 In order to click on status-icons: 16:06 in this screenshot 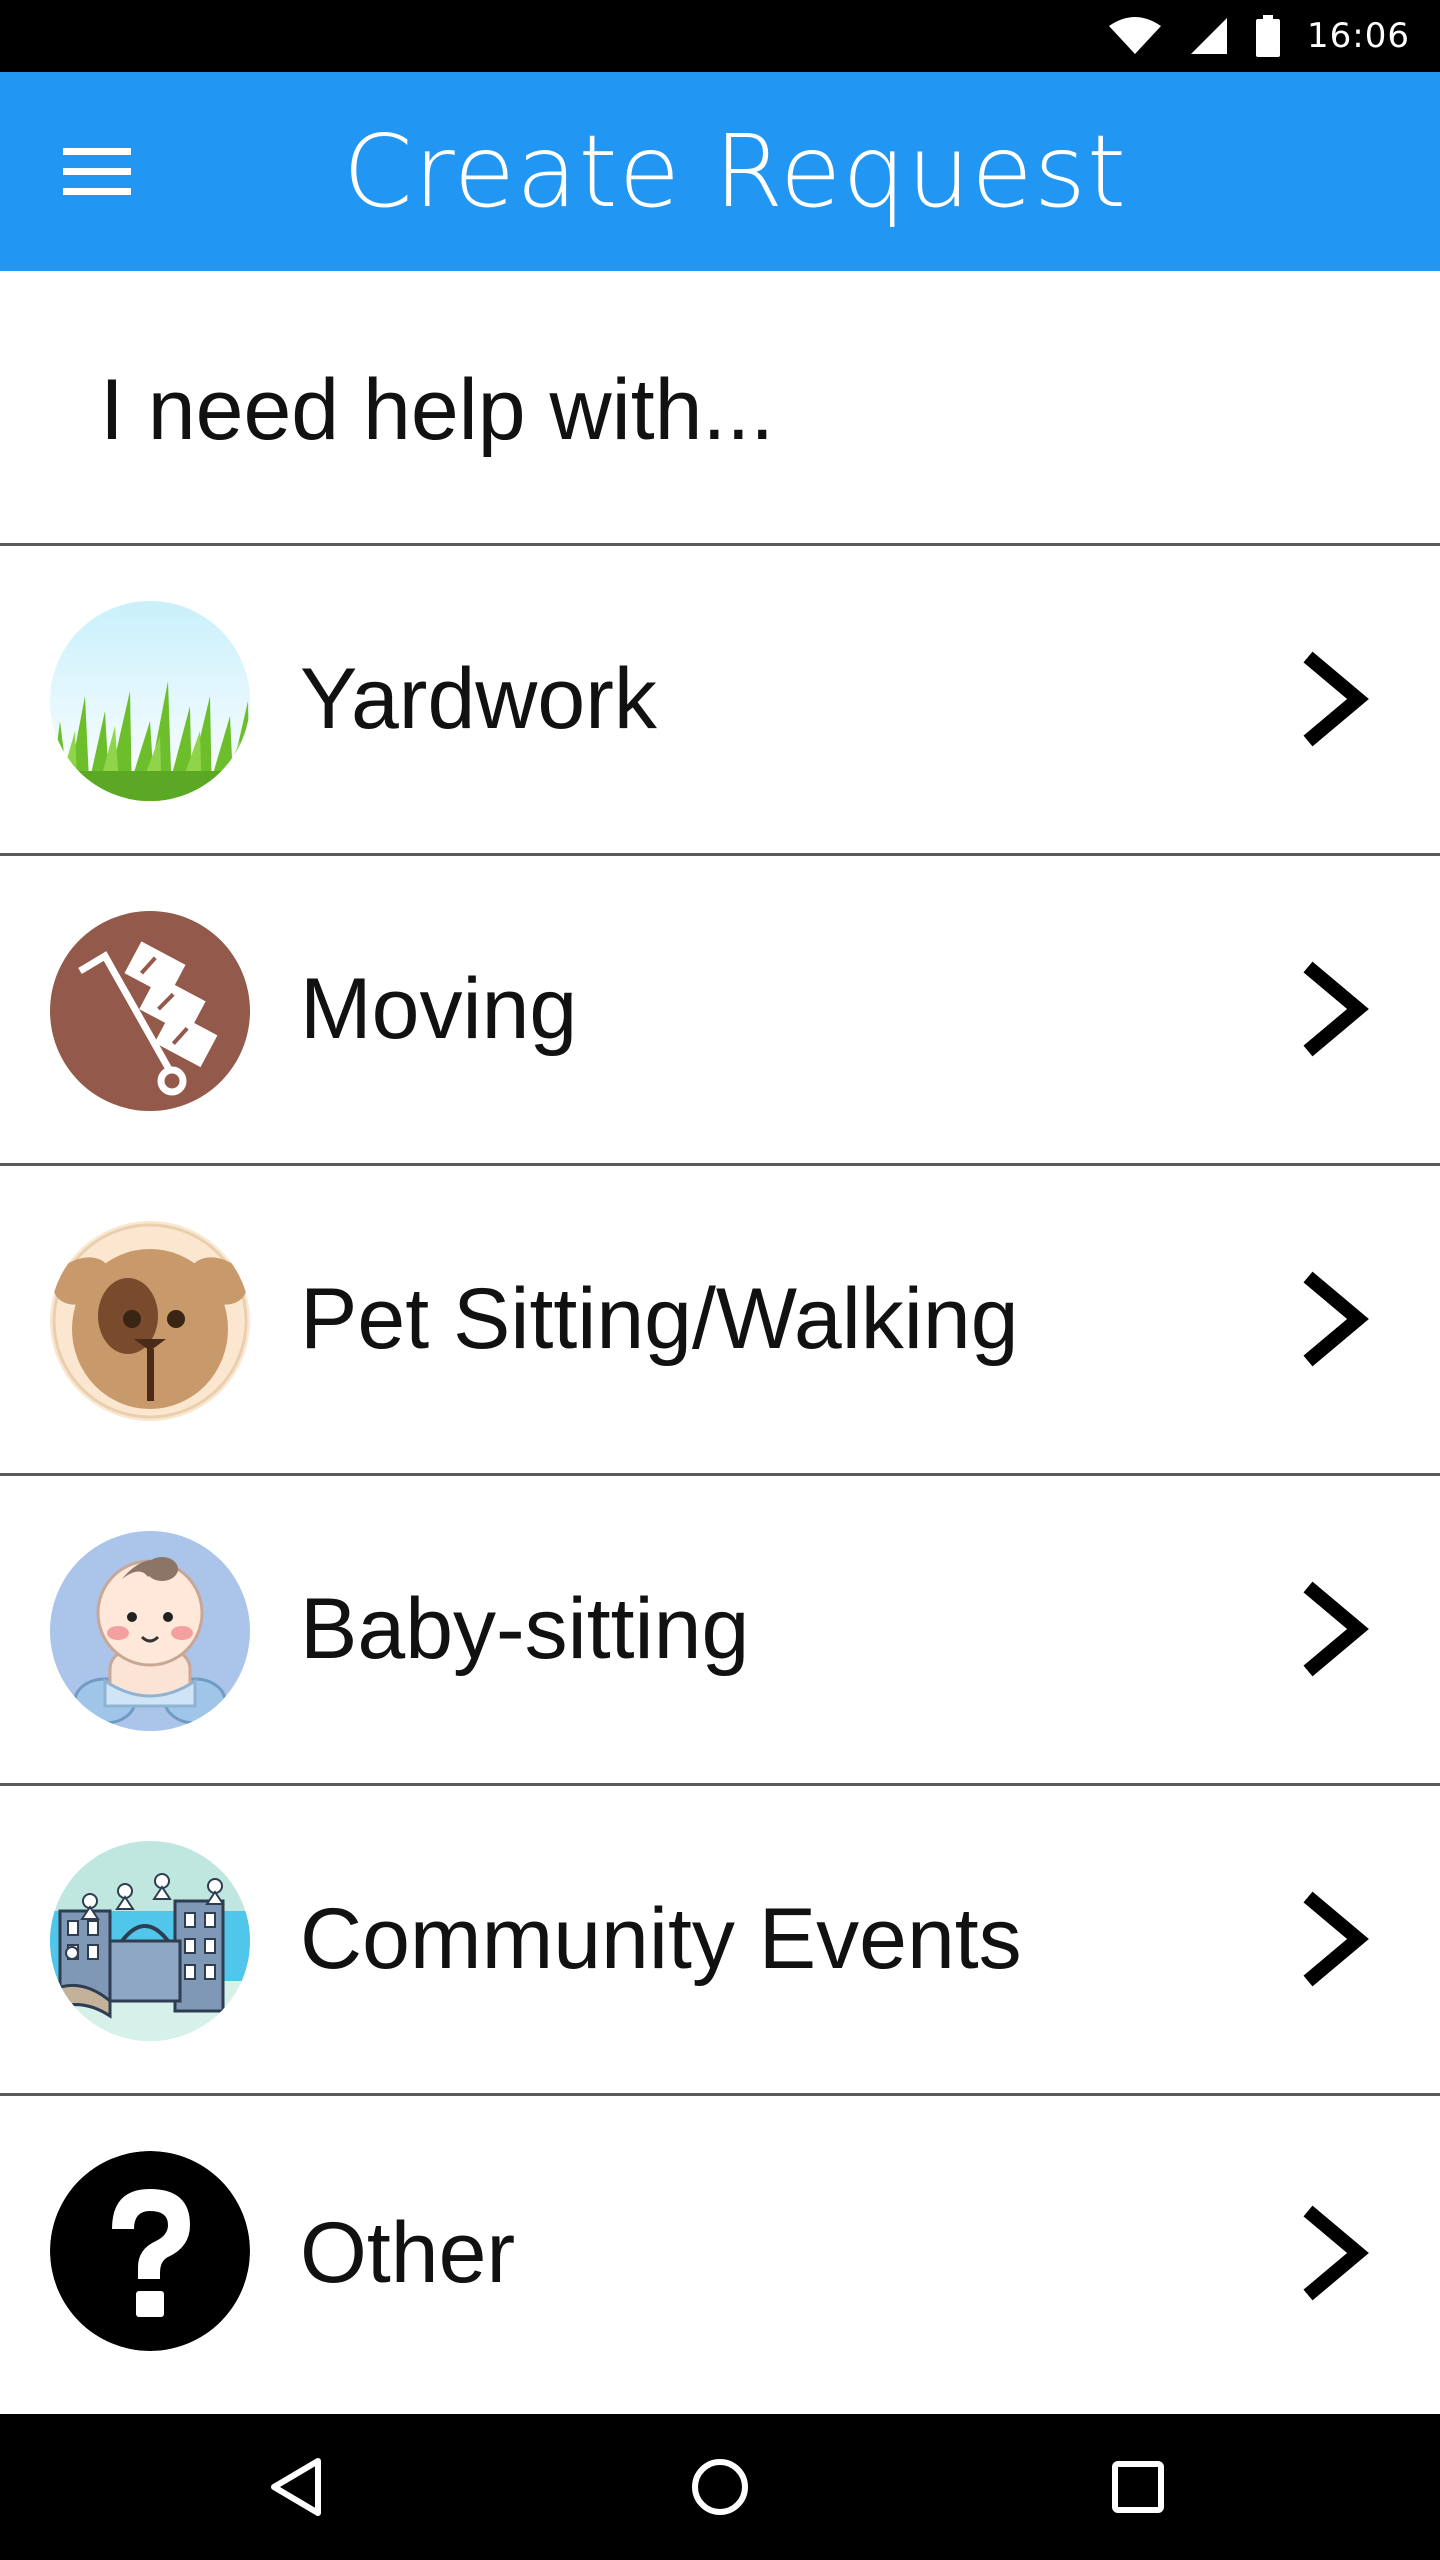, I will do `click(1258, 36)`.